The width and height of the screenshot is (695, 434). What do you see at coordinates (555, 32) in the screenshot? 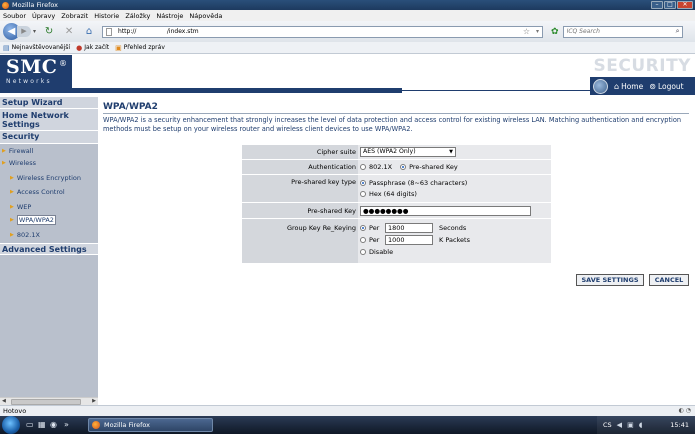
I see `icq-icon: ✿` at bounding box center [555, 32].